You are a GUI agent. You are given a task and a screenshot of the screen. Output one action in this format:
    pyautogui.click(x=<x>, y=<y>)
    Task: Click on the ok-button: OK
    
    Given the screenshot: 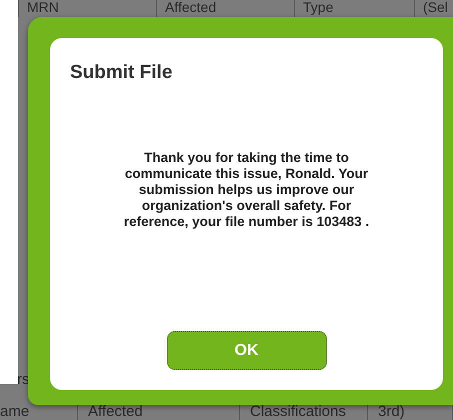 What is the action you would take?
    pyautogui.click(x=246, y=350)
    